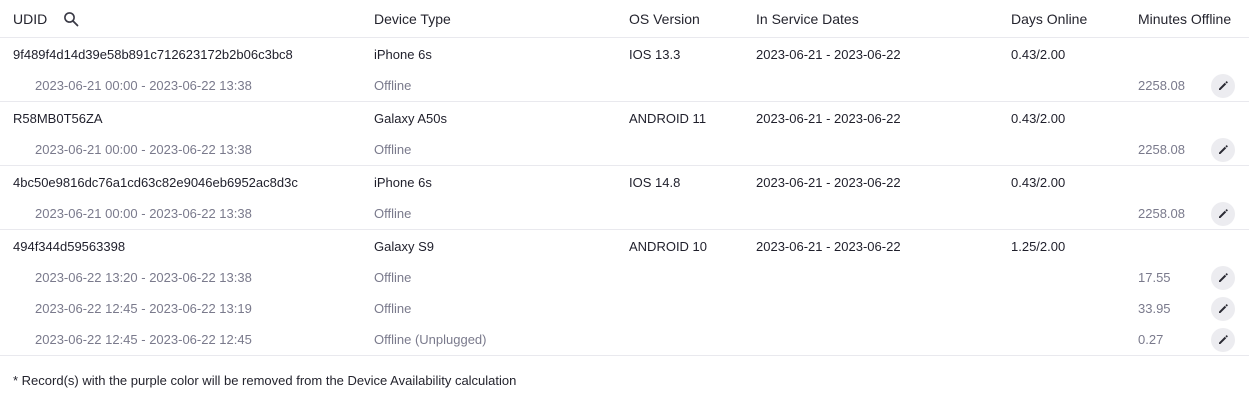 The image size is (1249, 400). Describe the element at coordinates (1154, 308) in the screenshot. I see `record-minutes: 33.95` at that location.